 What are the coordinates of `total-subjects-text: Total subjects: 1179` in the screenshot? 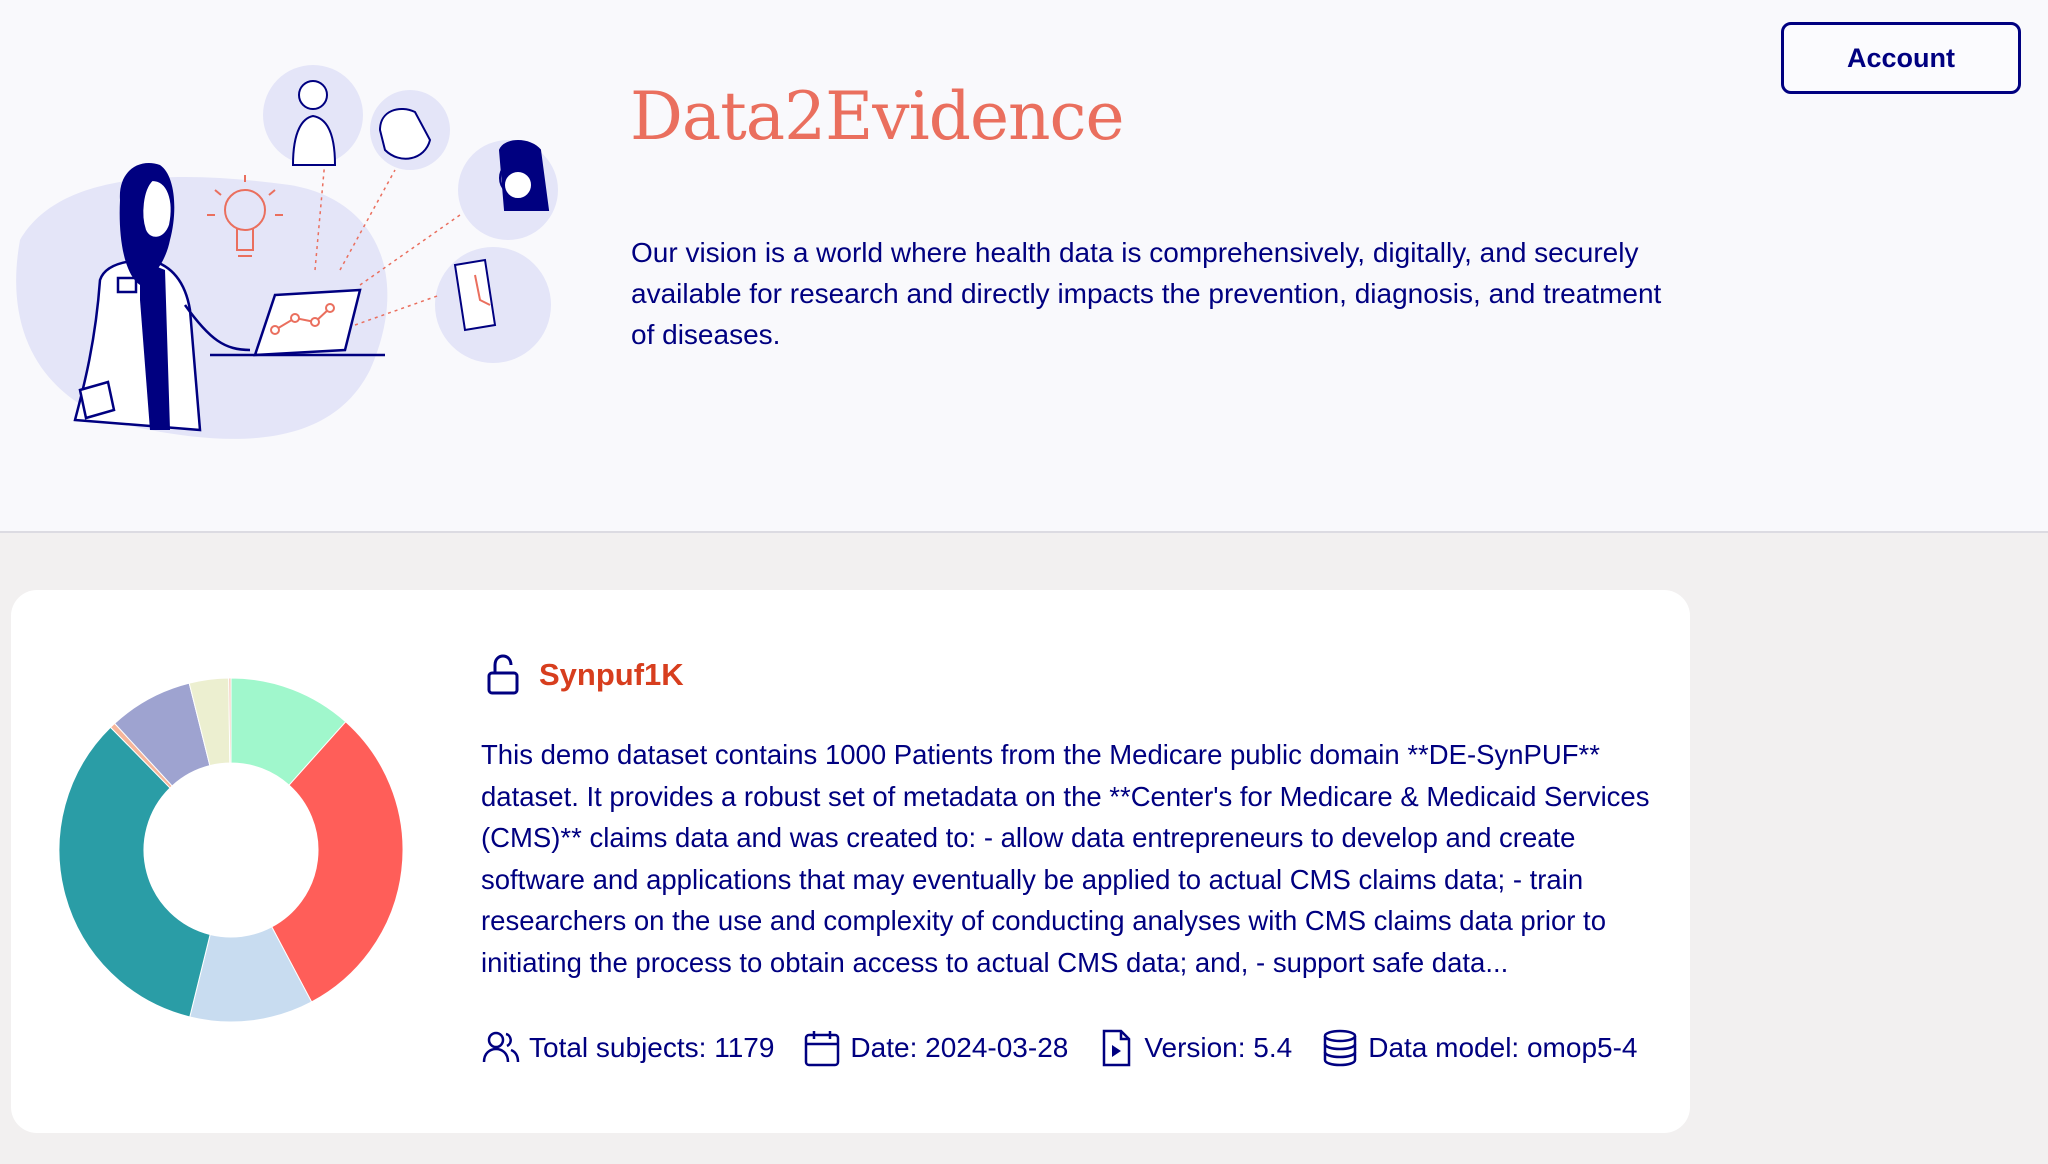 It's located at (652, 1047).